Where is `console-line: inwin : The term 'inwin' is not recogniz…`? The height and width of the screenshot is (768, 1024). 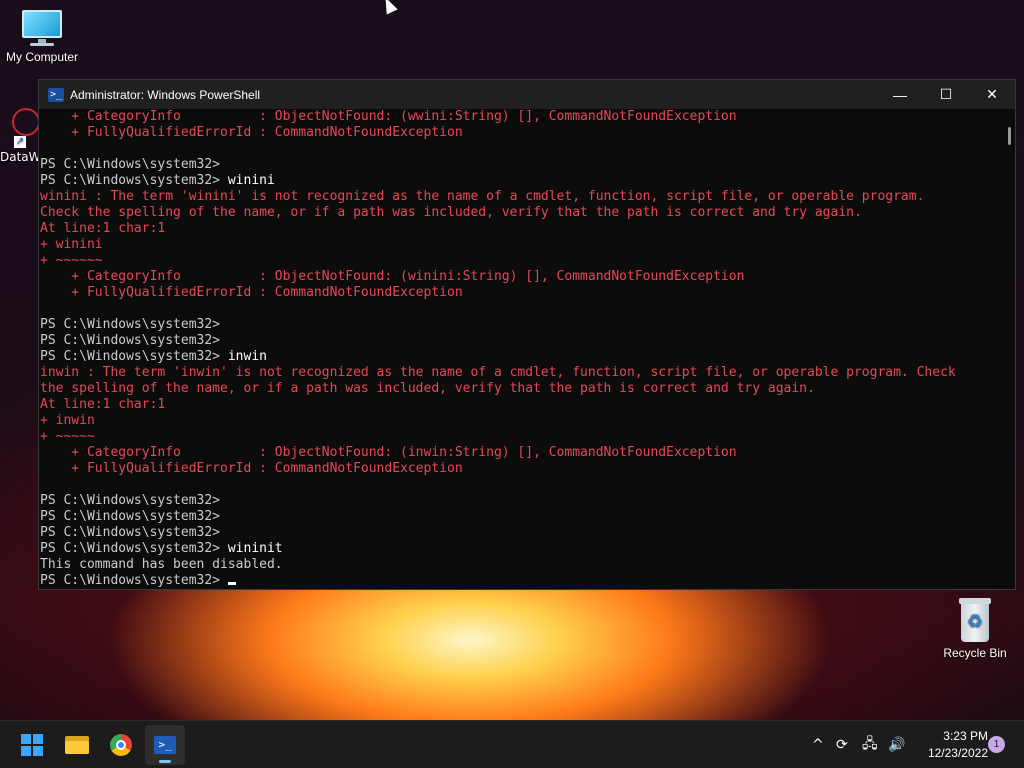 console-line: inwin : The term 'inwin' is not recogniz… is located at coordinates (521, 373).